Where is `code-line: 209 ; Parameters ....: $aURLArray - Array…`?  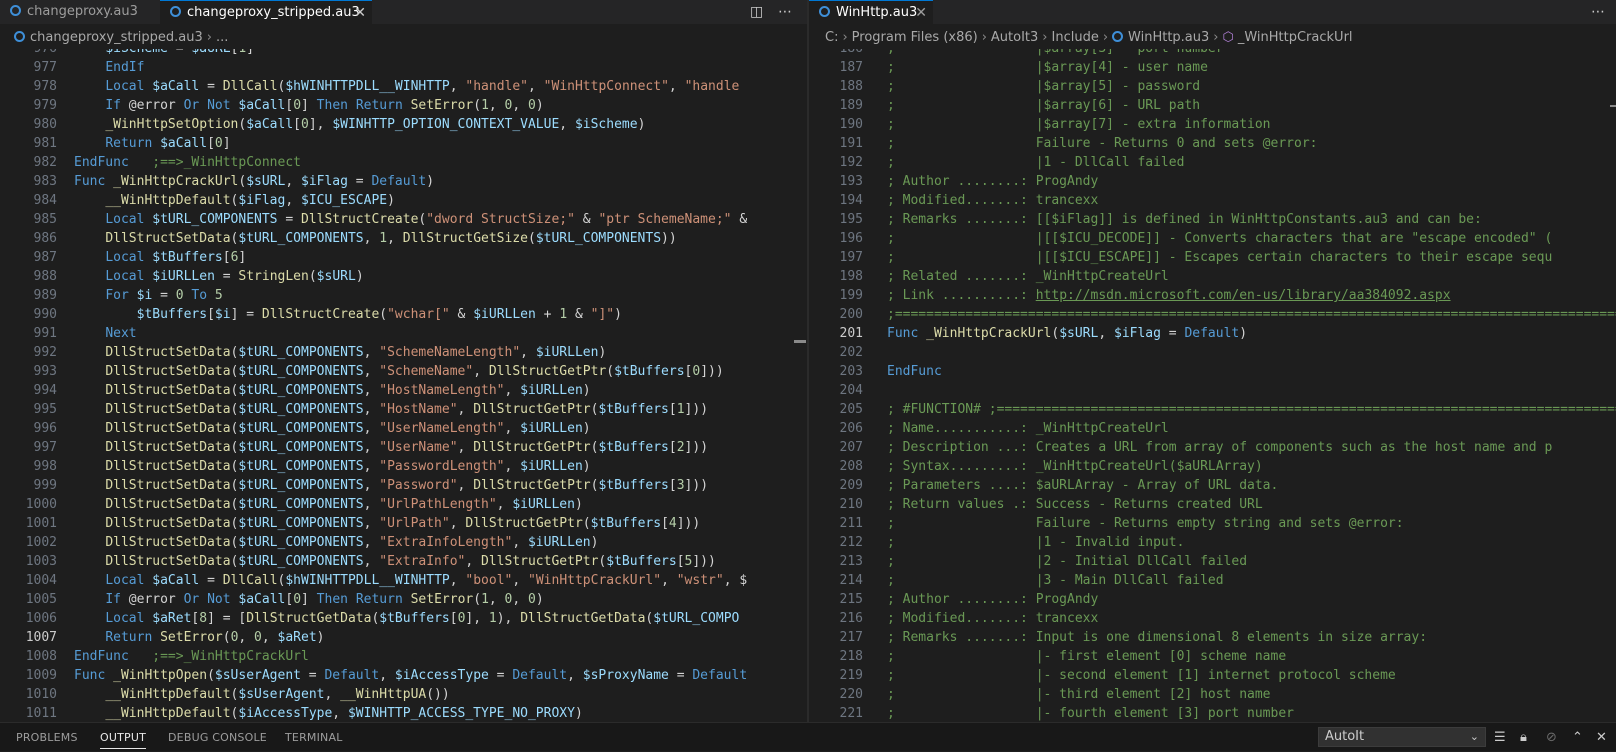 code-line: 209 ; Parameters ....: $aURLArray - Array… is located at coordinates (1212, 485).